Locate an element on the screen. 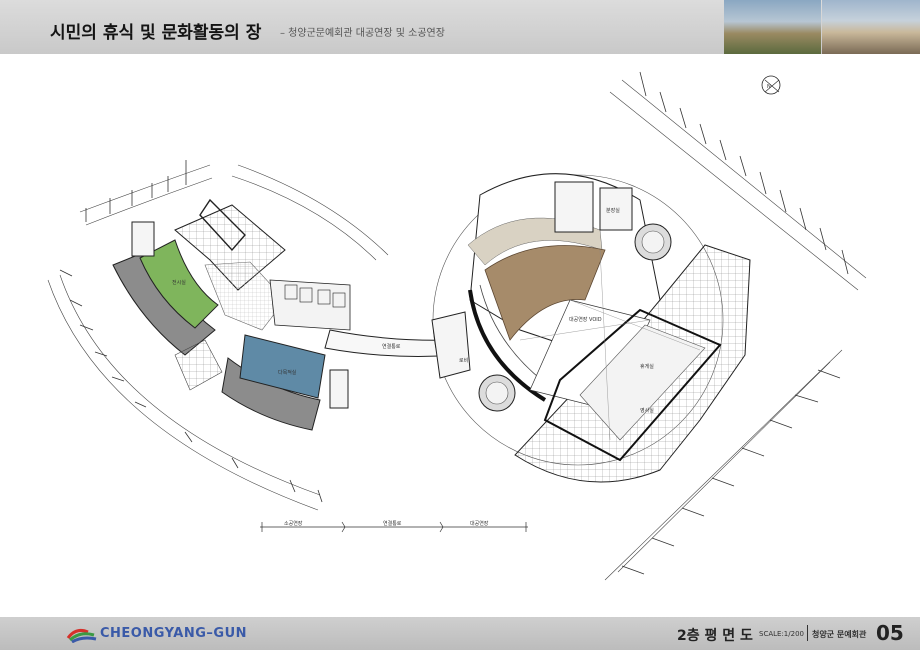 The height and width of the screenshot is (650, 920). footer-divider is located at coordinates (807, 633).